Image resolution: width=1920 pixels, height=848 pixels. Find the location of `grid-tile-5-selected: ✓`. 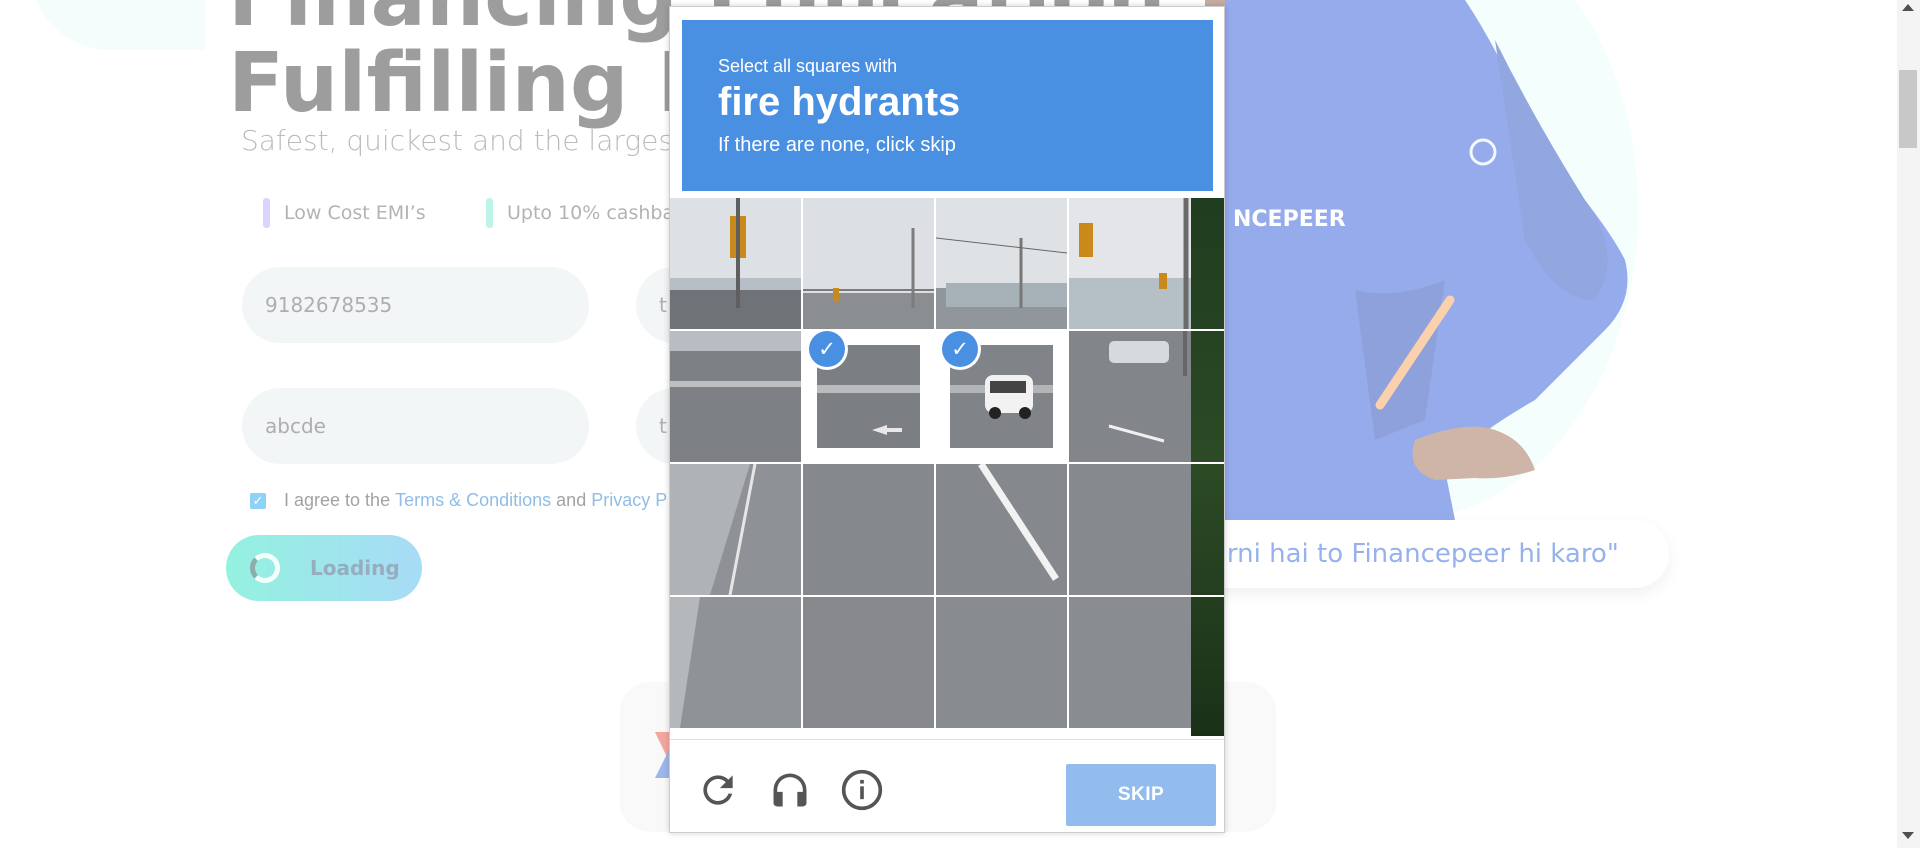

grid-tile-5-selected: ✓ is located at coordinates (868, 396).